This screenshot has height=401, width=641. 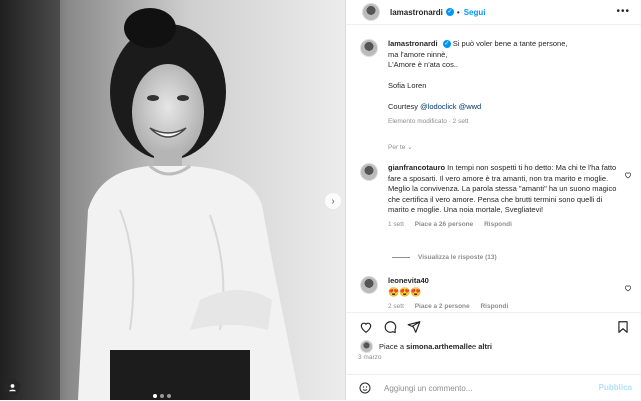 What do you see at coordinates (493, 12) in the screenshot?
I see `post-header: lamastronardi ✓ • Segui •••` at bounding box center [493, 12].